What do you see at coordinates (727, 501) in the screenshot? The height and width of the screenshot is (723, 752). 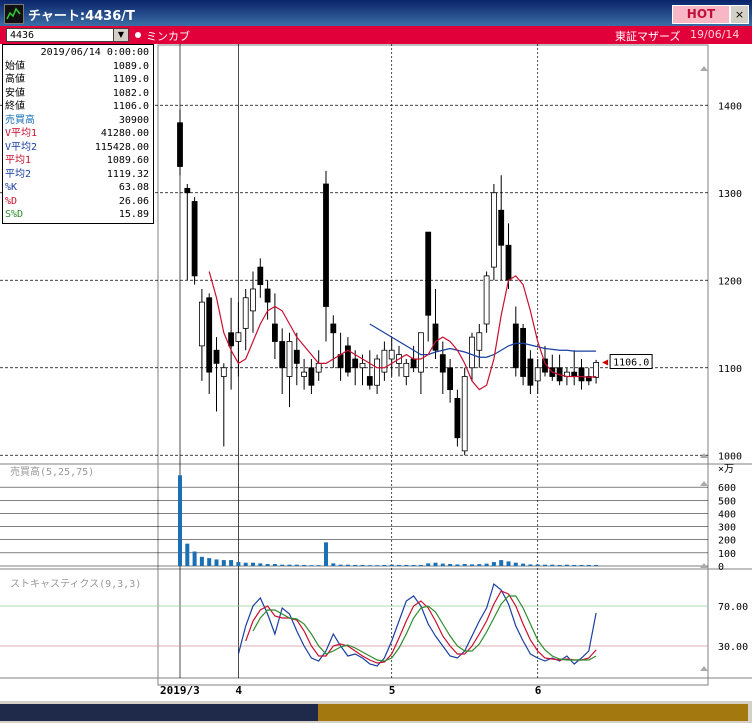 I see `volume-tick-label: 500` at bounding box center [727, 501].